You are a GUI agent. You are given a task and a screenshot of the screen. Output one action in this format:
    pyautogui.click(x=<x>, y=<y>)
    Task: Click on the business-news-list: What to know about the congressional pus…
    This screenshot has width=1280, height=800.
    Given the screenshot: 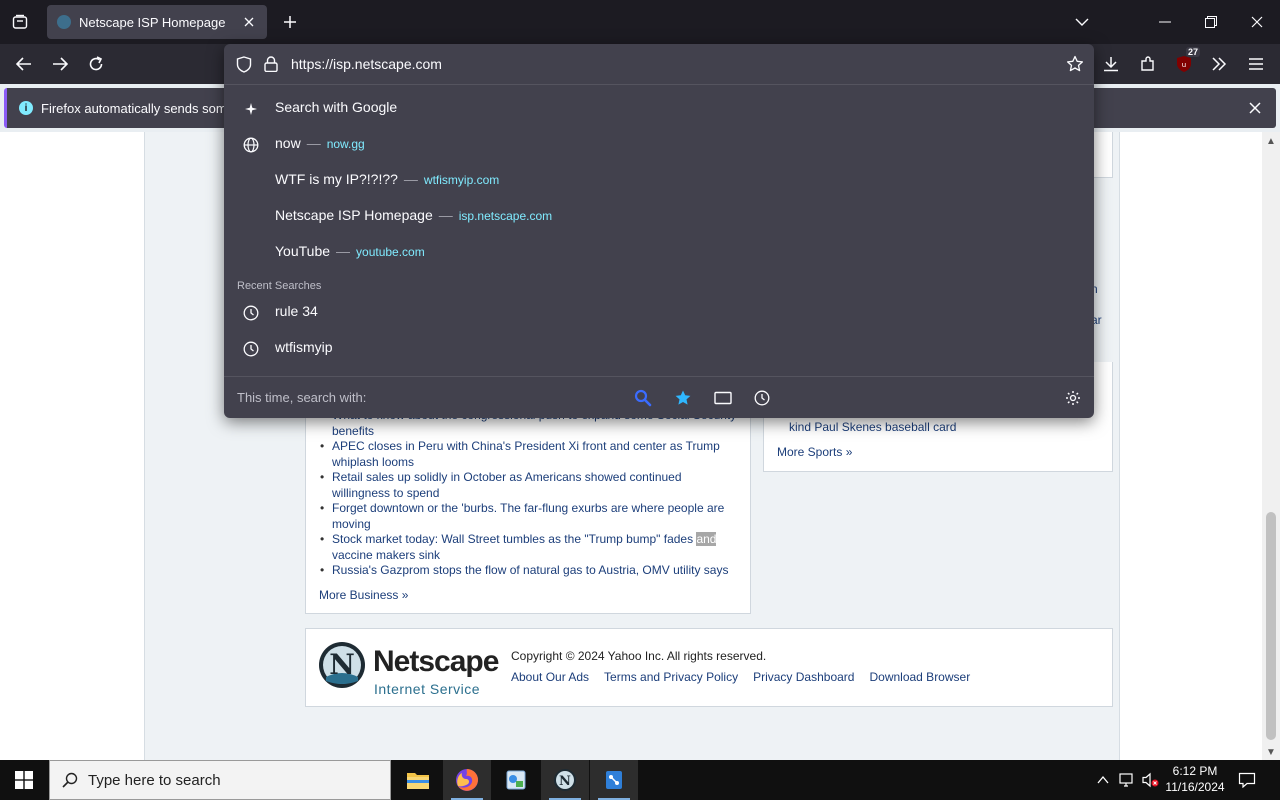 What is the action you would take?
    pyautogui.click(x=530, y=493)
    